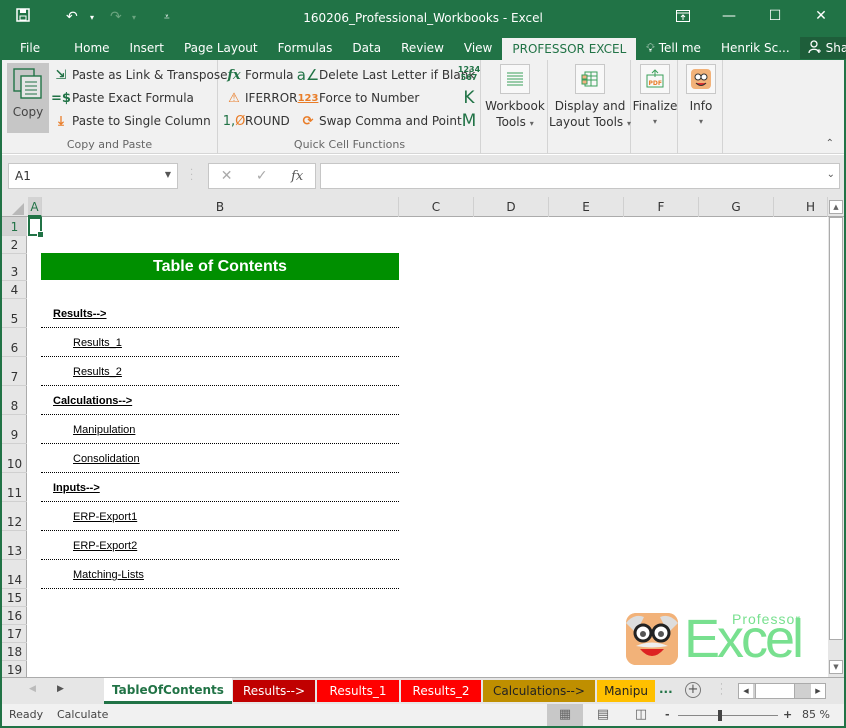 The image size is (846, 728). Describe the element at coordinates (701, 97) in the screenshot. I see `info-button: Info ▾` at that location.